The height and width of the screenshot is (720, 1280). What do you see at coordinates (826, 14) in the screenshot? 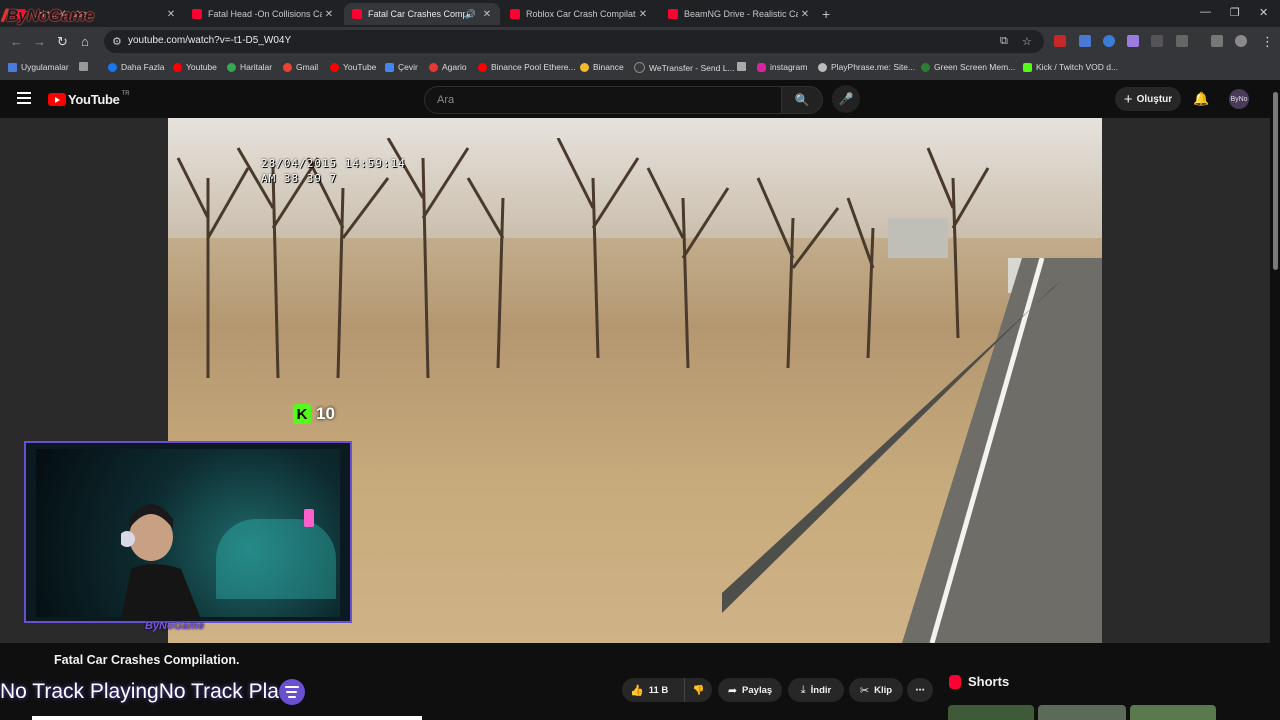
I see `new-tab-icon: +` at bounding box center [826, 14].